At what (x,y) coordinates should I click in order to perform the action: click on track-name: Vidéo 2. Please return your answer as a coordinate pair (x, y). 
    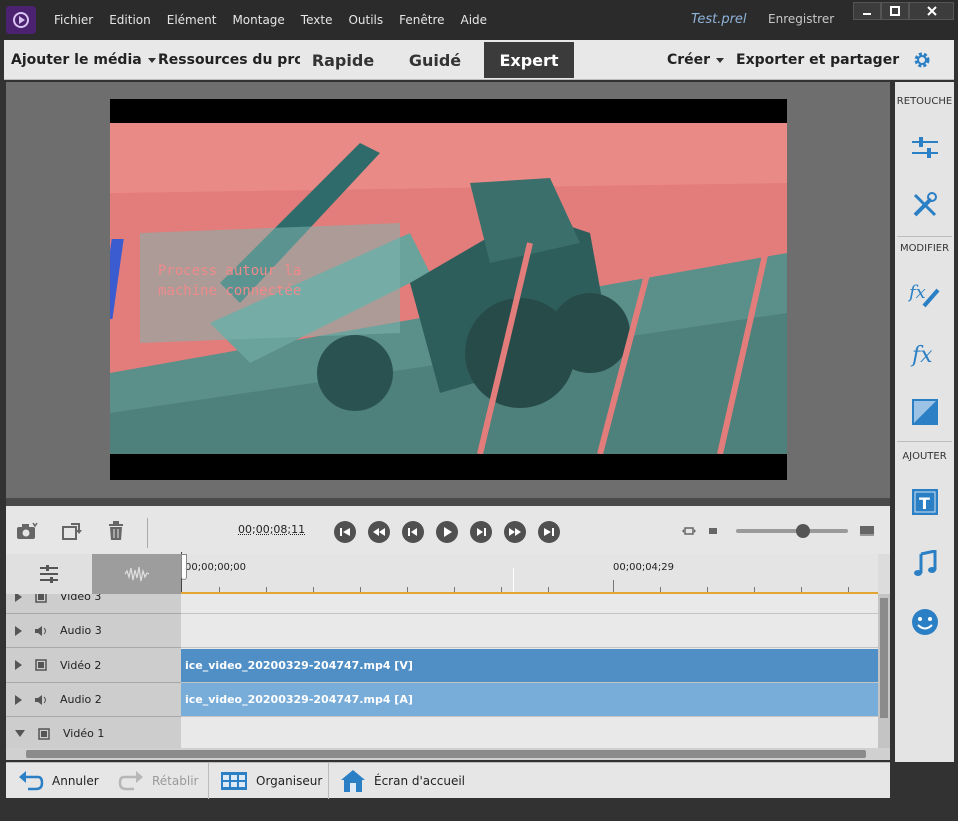
    Looking at the image, I should click on (81, 665).